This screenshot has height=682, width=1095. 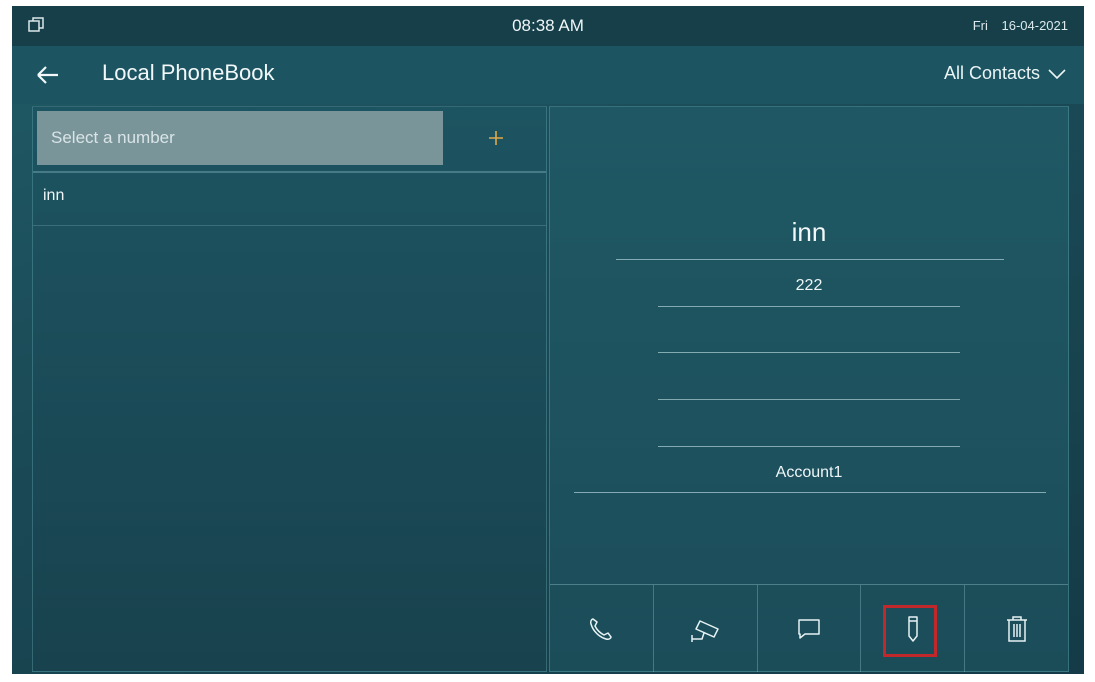 I want to click on page-title: Local PhoneBook, so click(x=188, y=72).